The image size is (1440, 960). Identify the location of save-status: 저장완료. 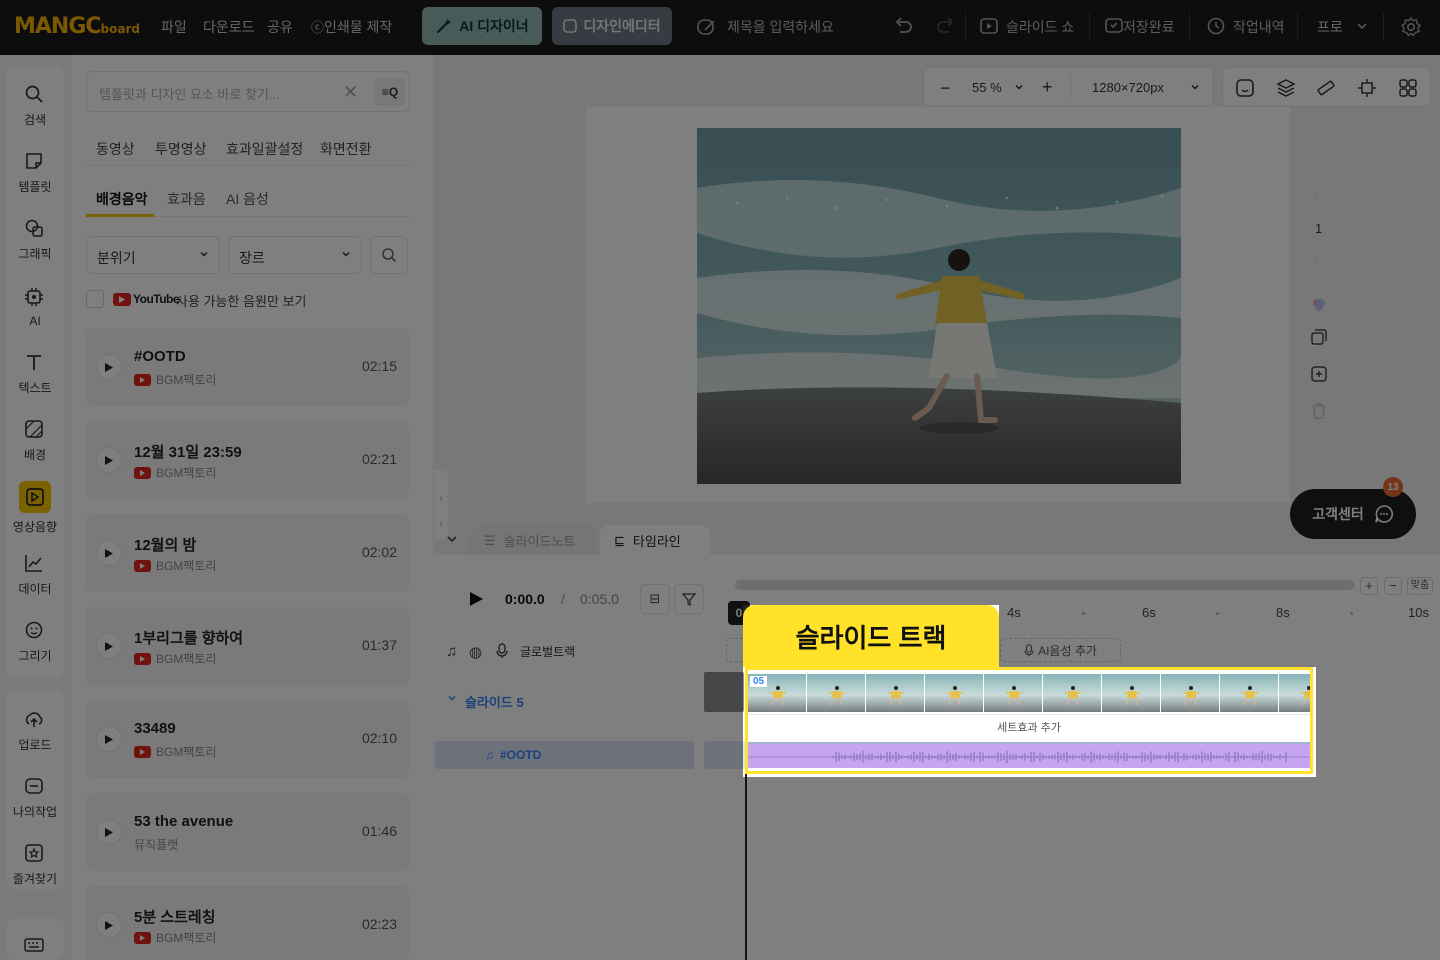
(1149, 27).